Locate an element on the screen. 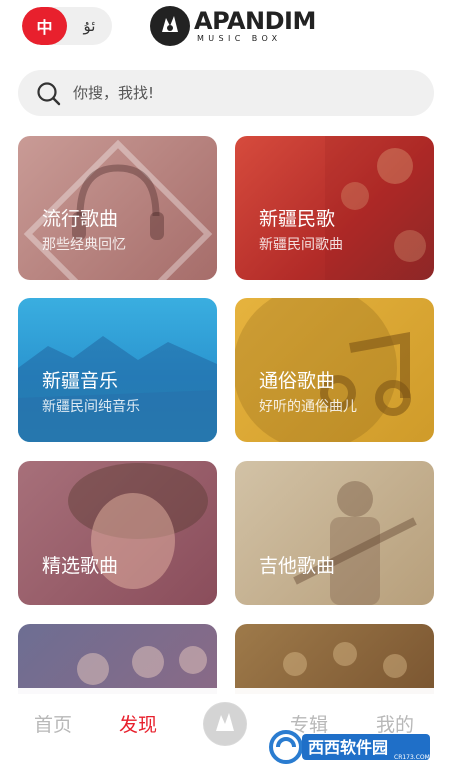 This screenshot has height=776, width=451. category-card-xinjiang-music: 新疆音乐 新疆民间纯音乐 is located at coordinates (117, 370).